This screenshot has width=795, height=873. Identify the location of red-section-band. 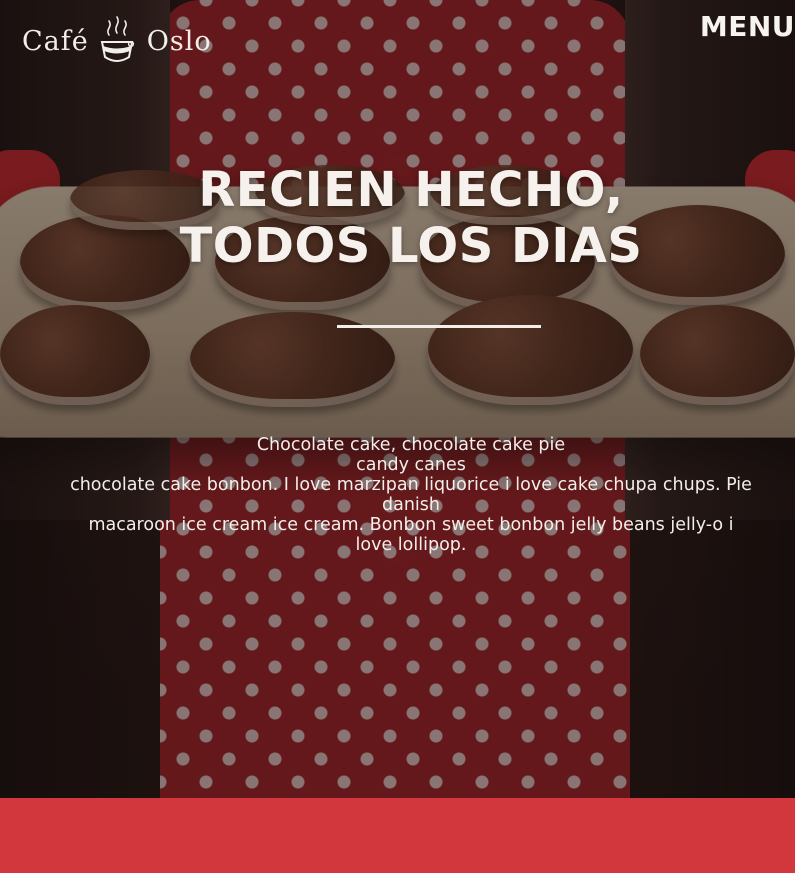
(397, 835).